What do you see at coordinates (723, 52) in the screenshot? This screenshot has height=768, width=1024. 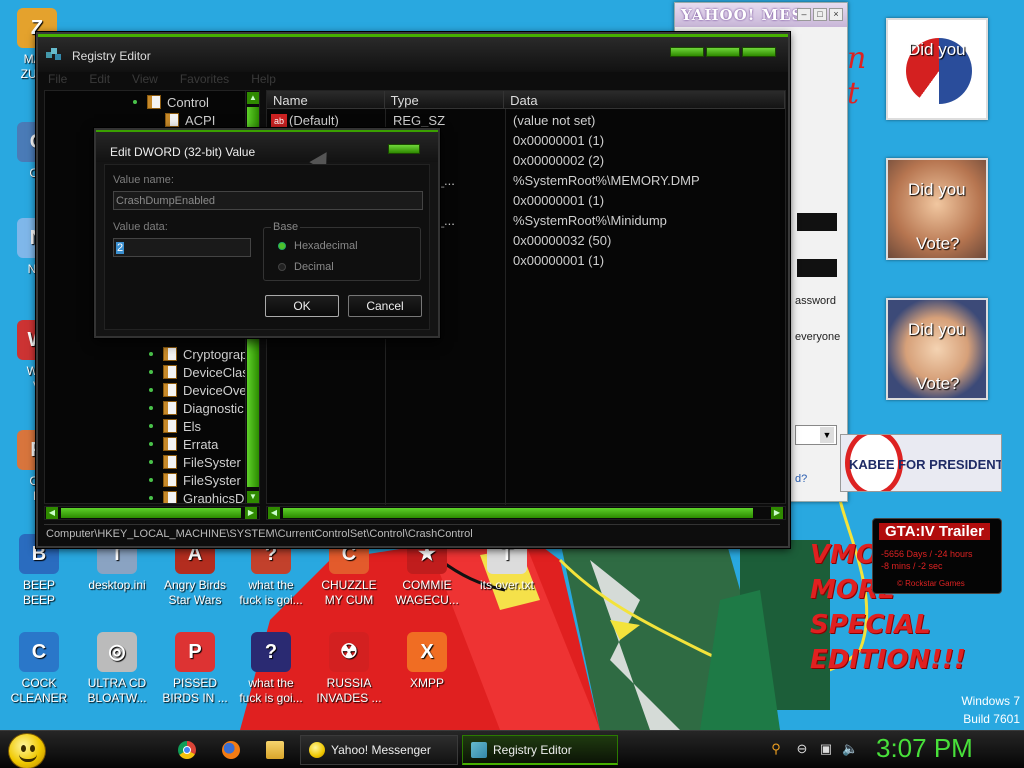 I see `maximize-button` at bounding box center [723, 52].